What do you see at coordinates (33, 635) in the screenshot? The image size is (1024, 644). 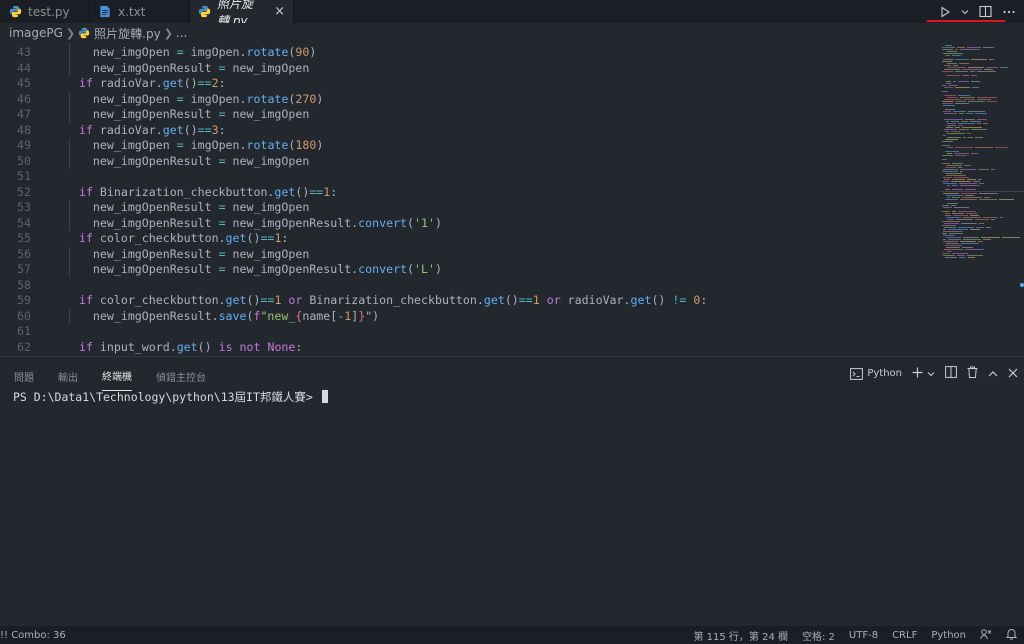 I see `status-combo: !! Combo: 36` at bounding box center [33, 635].